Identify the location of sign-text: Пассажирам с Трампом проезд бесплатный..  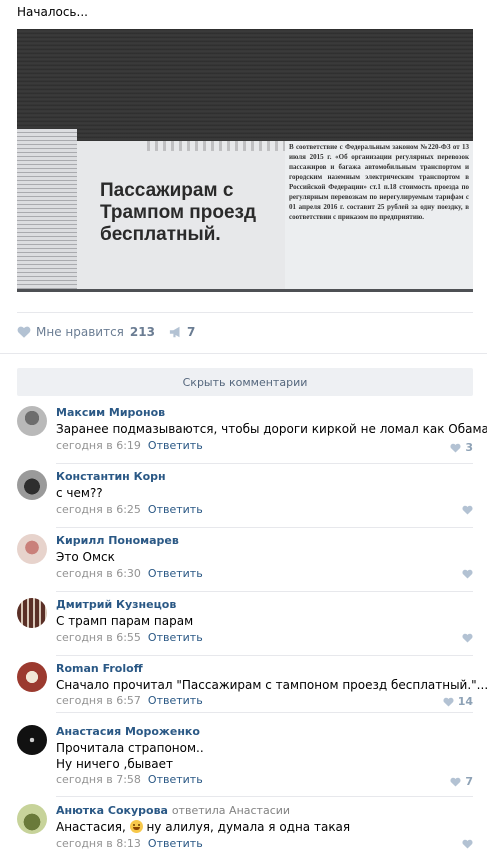
(178, 212).